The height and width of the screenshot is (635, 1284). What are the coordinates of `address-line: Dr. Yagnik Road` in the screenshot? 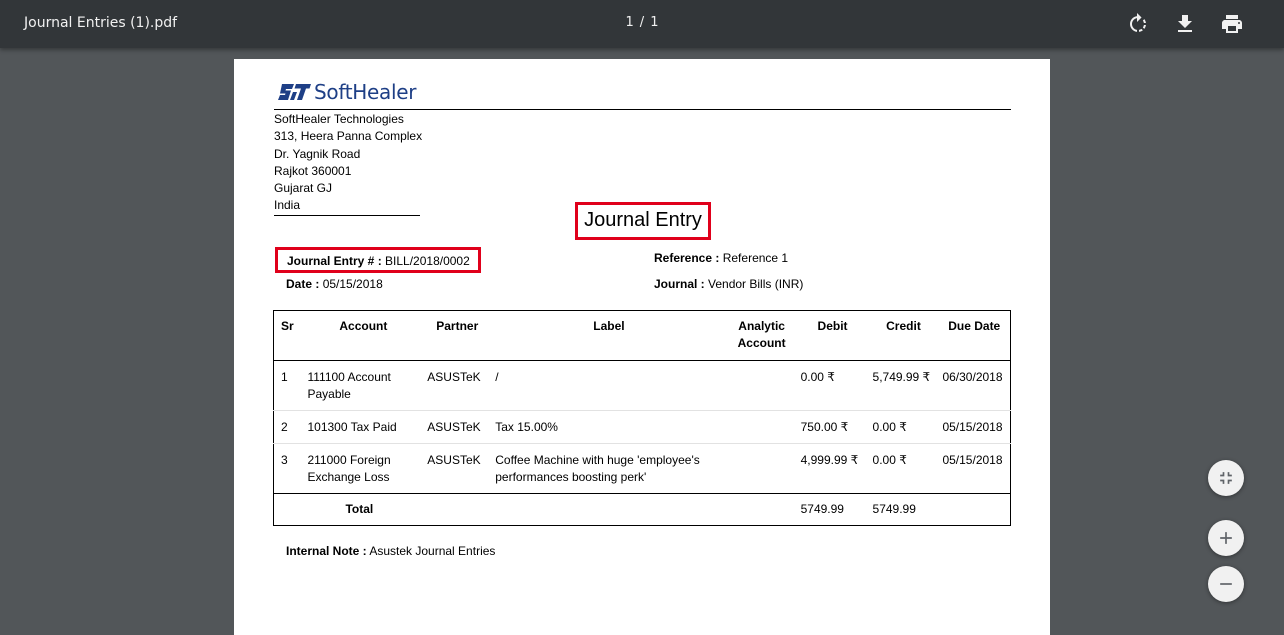 It's located at (317, 153).